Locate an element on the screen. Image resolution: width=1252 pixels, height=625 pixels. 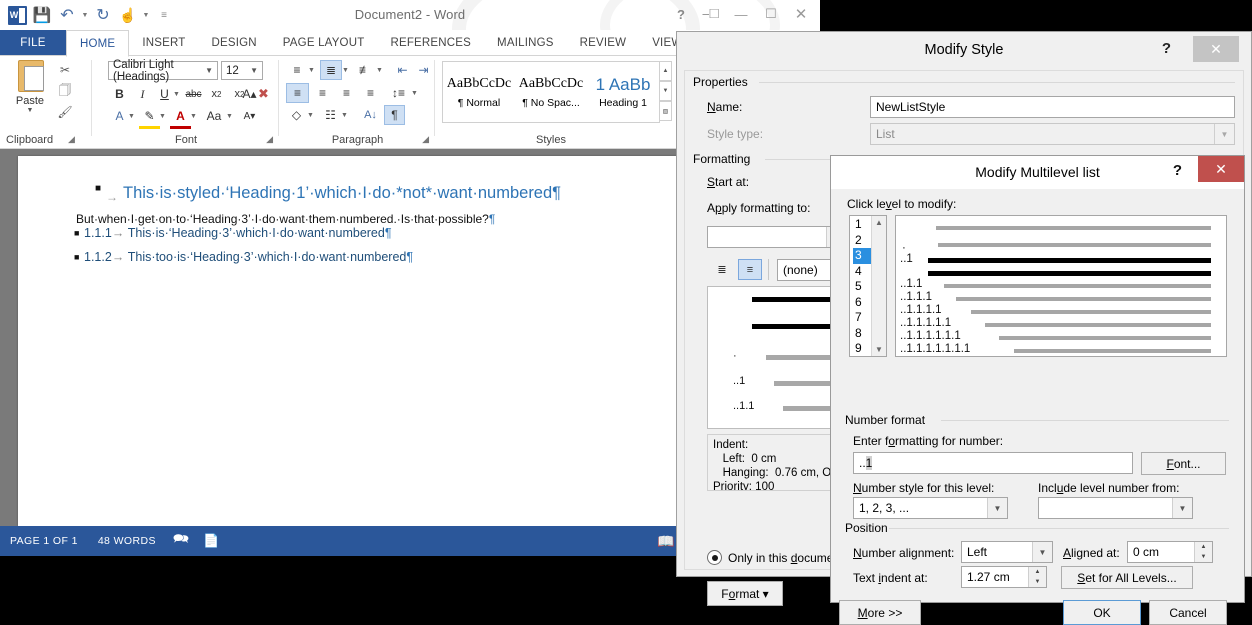
justify-button: ≡ is located at coordinates (370, 93).